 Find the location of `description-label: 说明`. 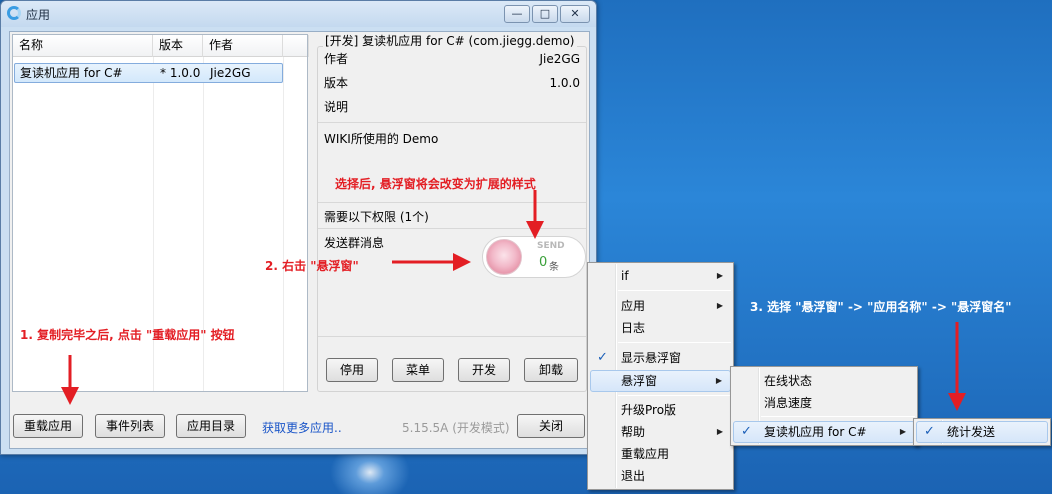

description-label: 说明 is located at coordinates (336, 107).